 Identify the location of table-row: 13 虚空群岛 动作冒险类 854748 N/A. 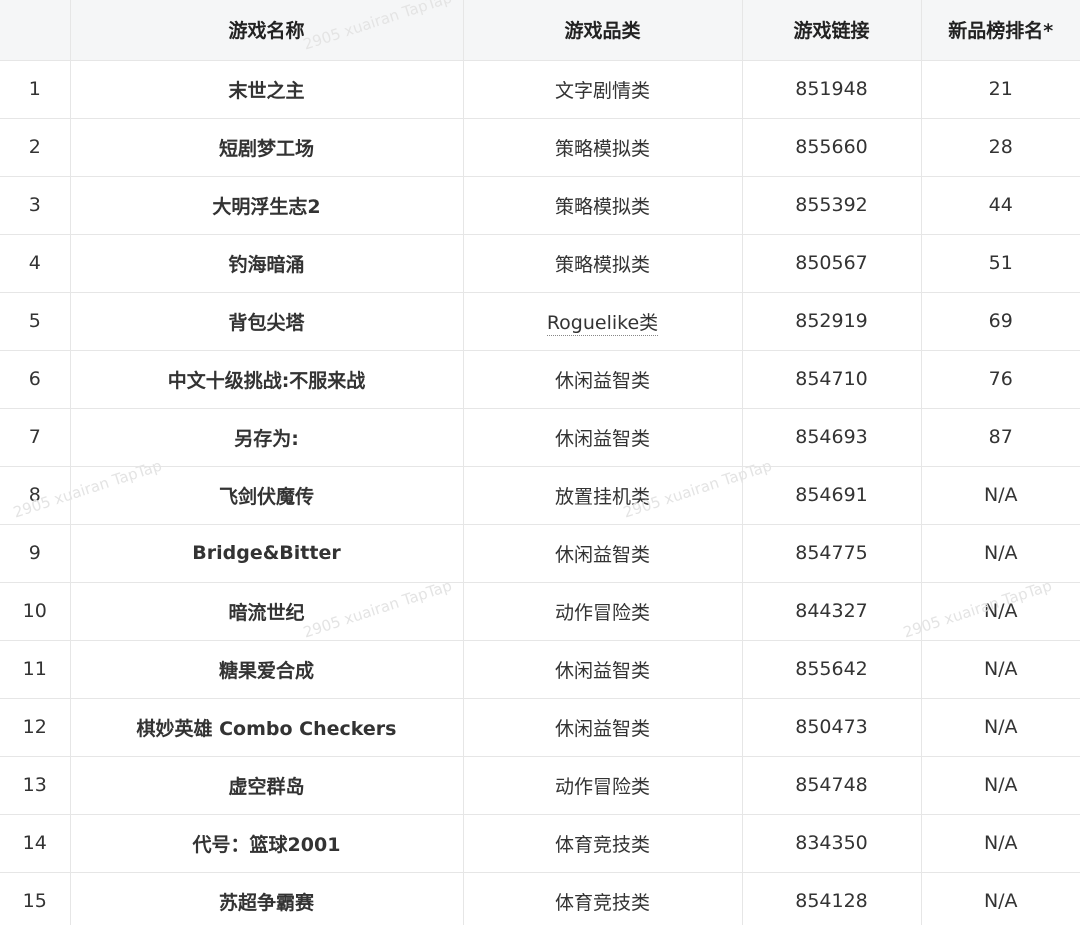
(540, 785).